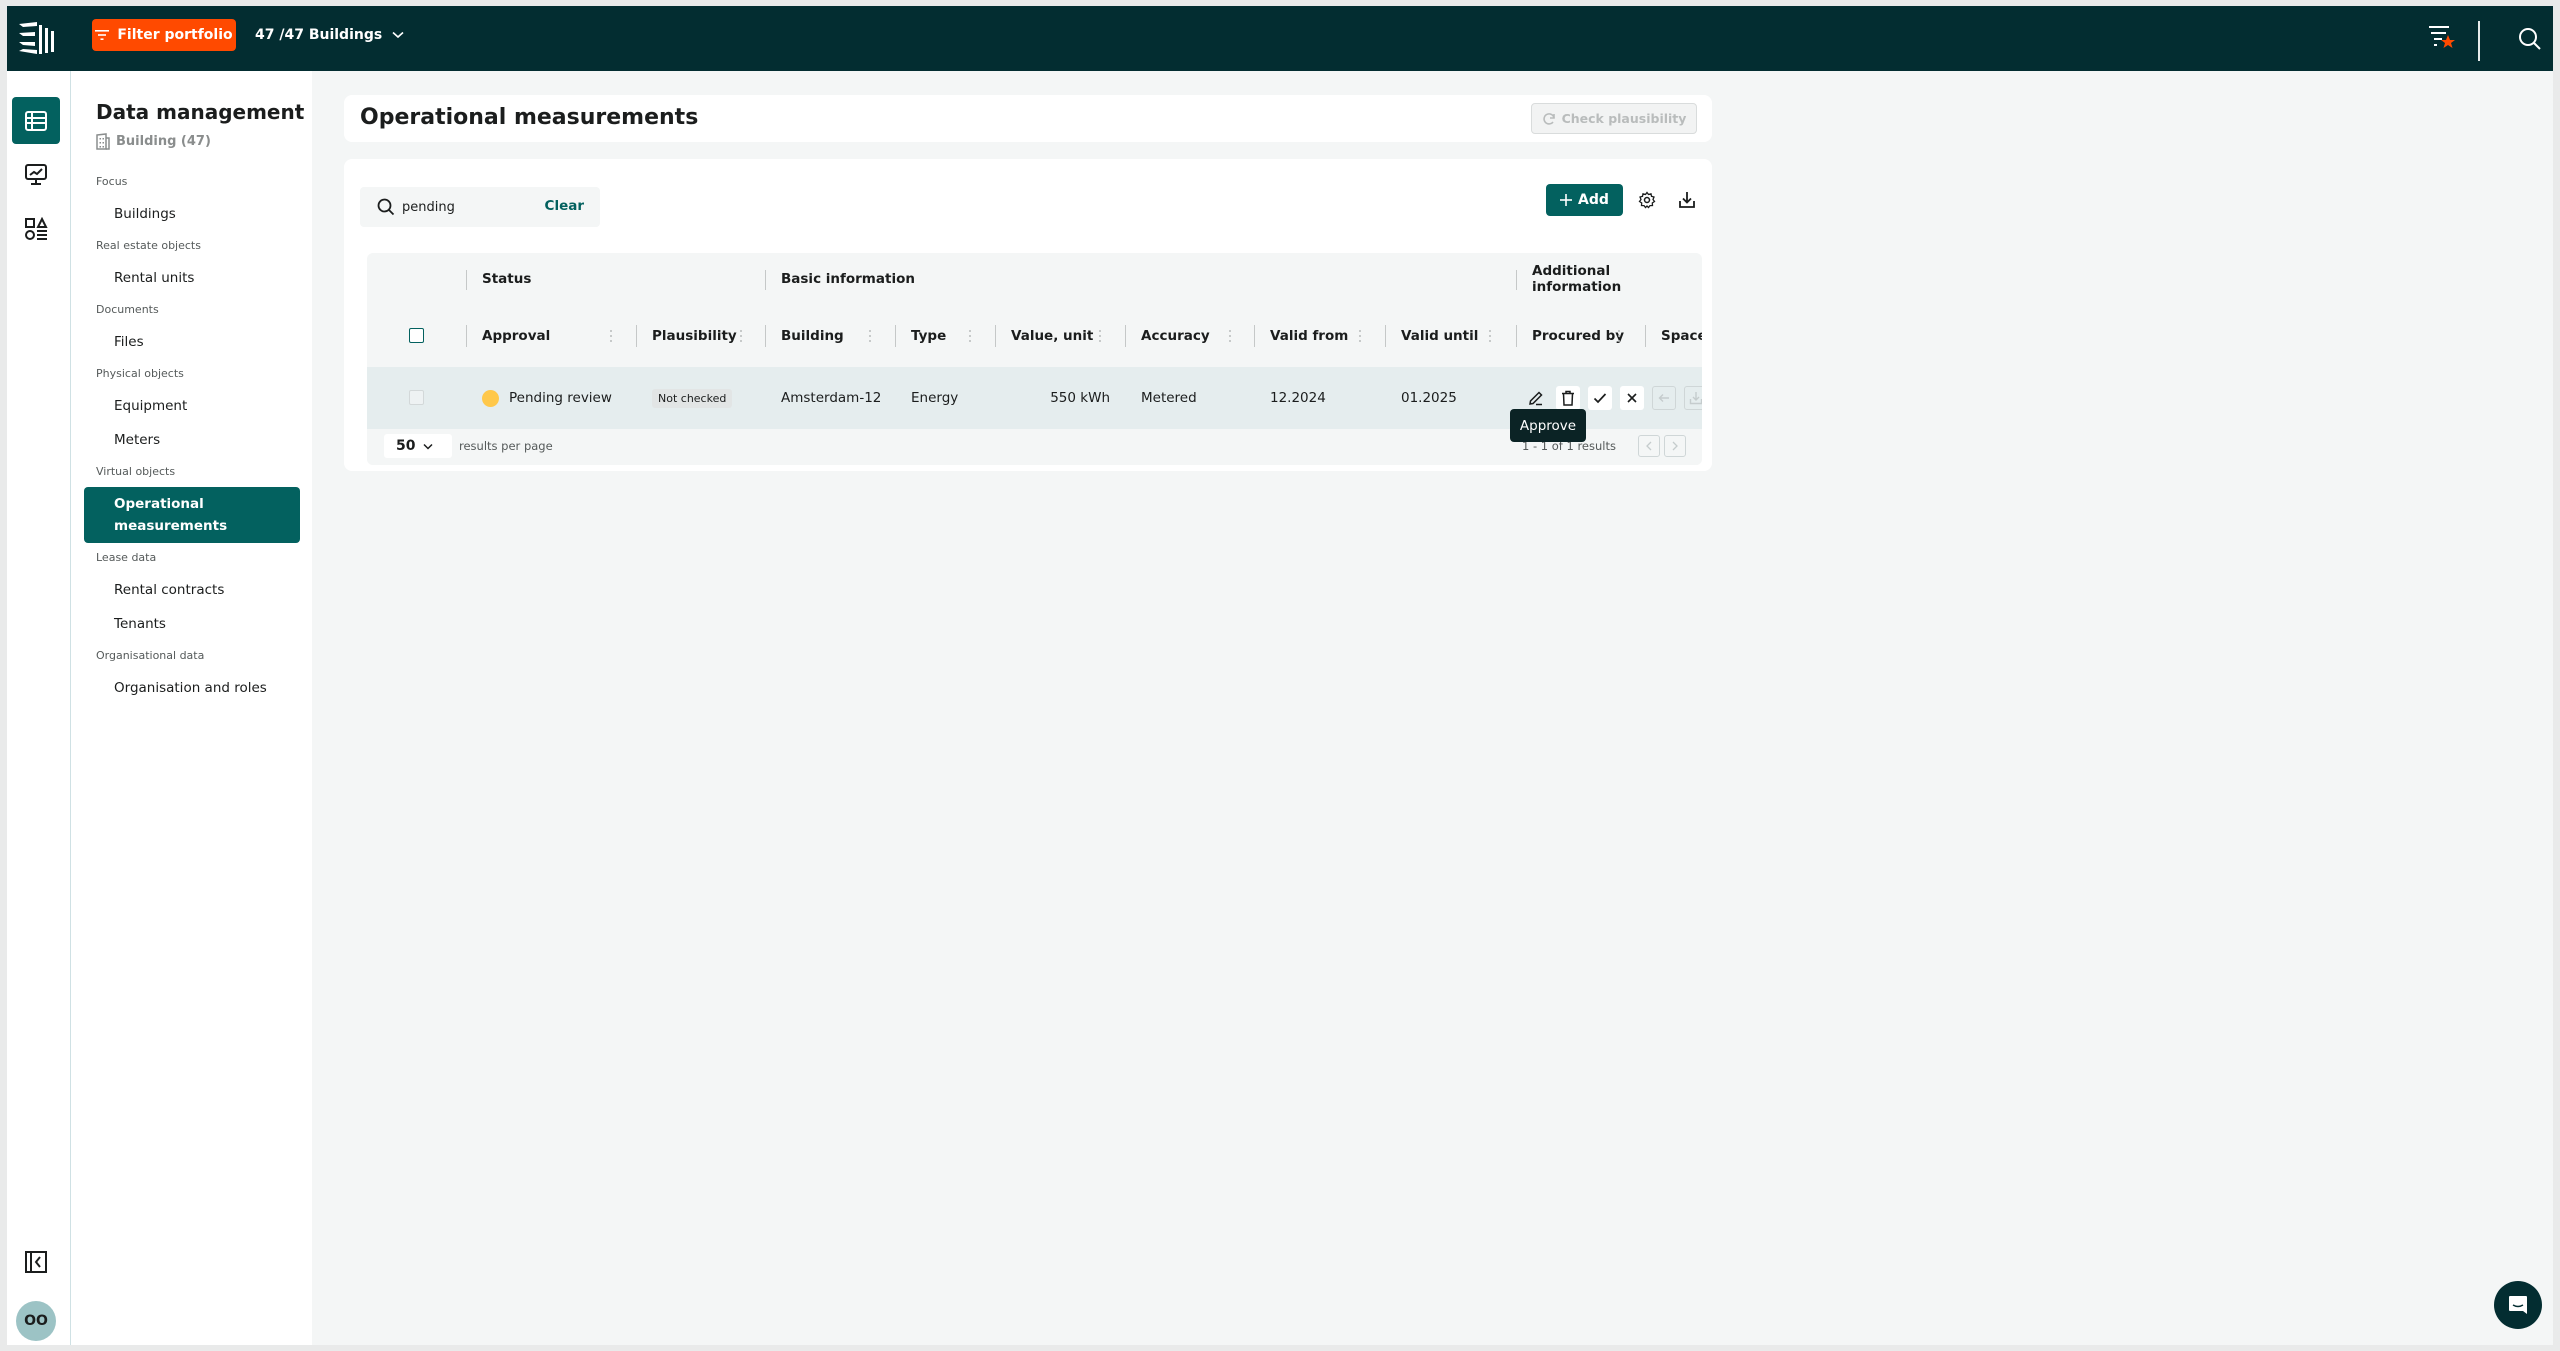 The height and width of the screenshot is (1351, 2560). I want to click on nav-item-rental-contracts: Rental contracts, so click(192, 590).